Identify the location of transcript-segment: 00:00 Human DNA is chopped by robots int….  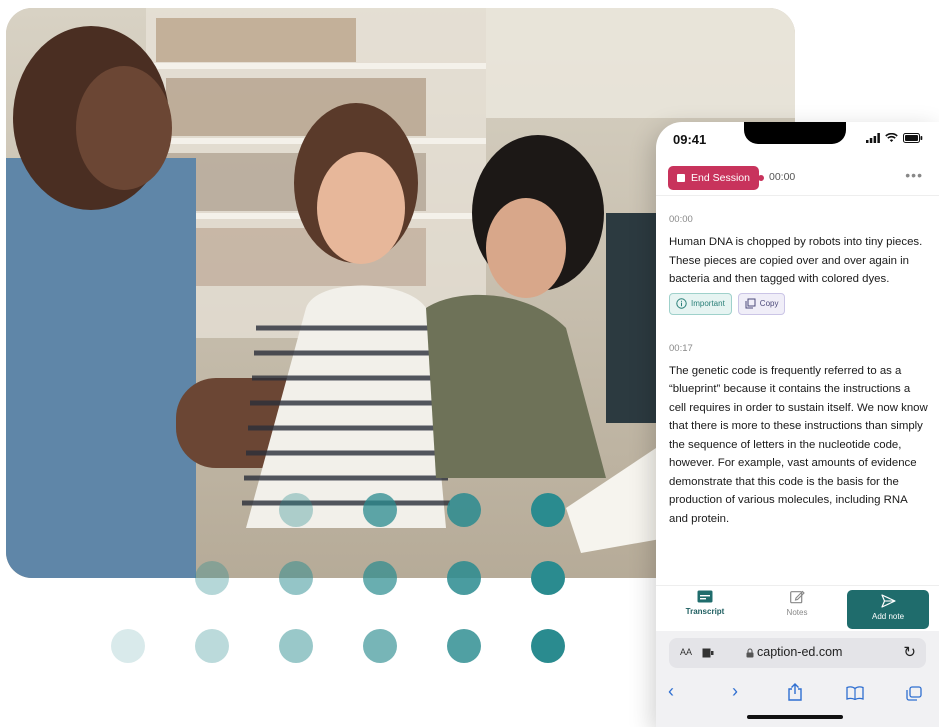
(799, 264).